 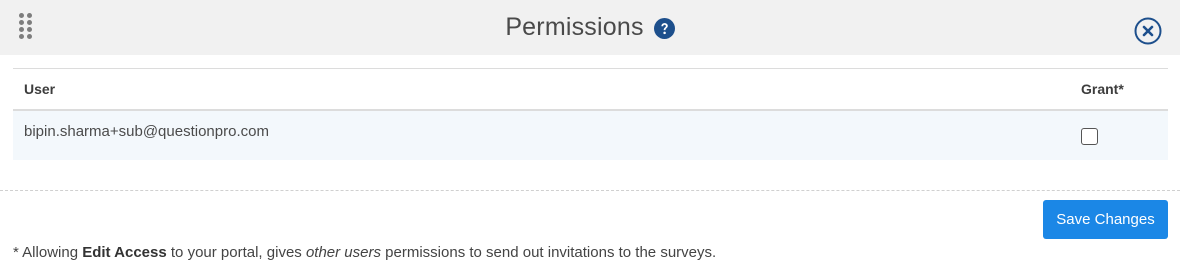 I want to click on footnote-bold: Edit Access, so click(x=124, y=252).